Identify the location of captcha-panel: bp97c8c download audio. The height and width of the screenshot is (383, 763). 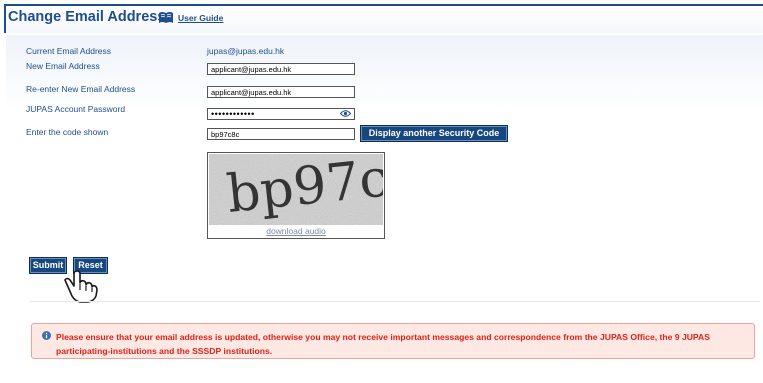
(296, 195).